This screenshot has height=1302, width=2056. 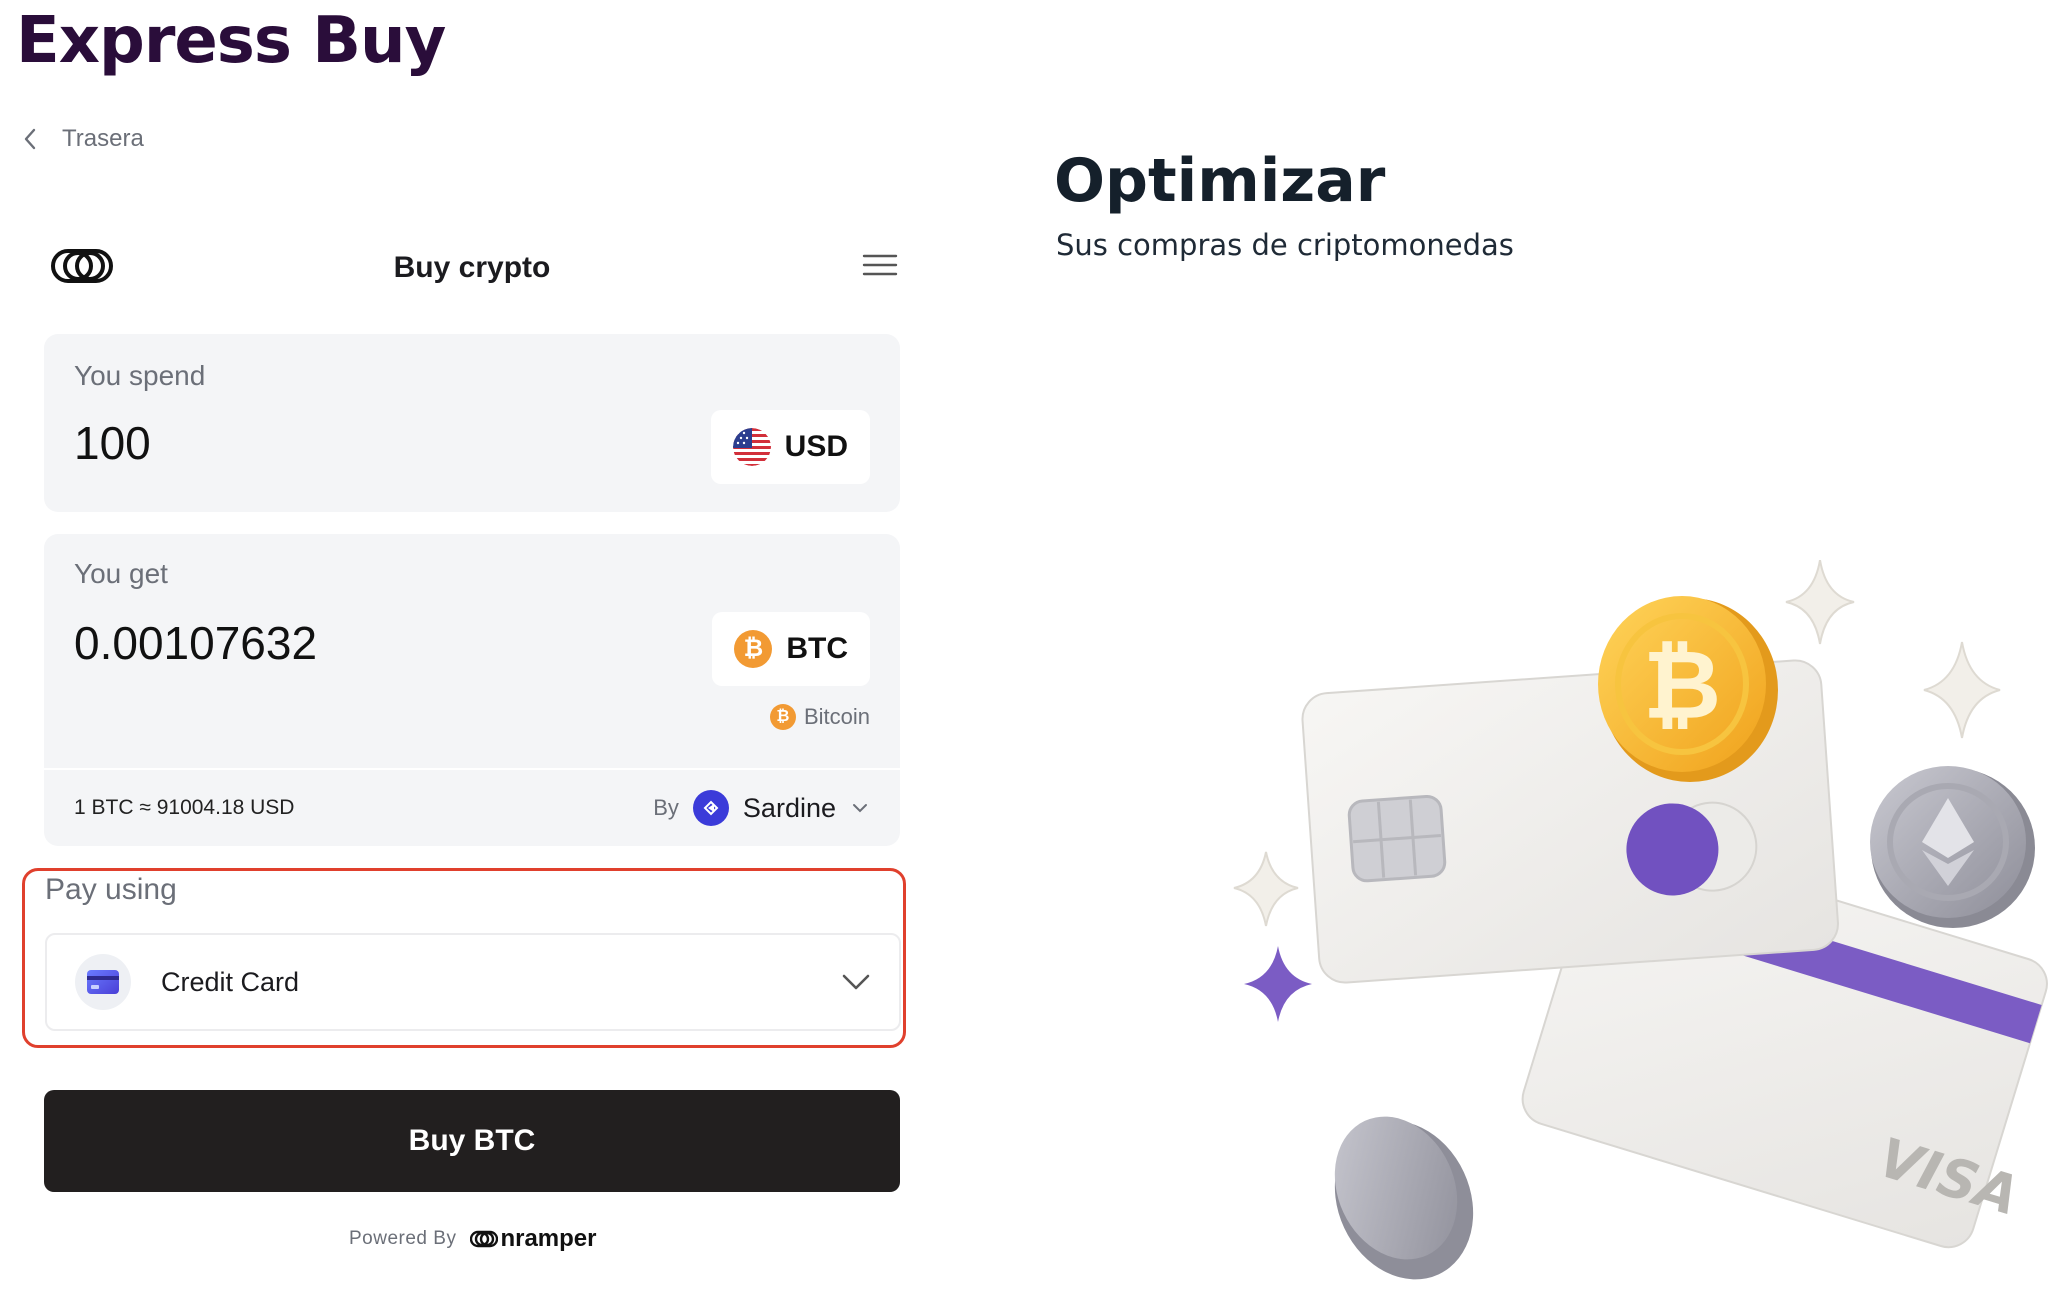 What do you see at coordinates (880, 265) in the screenshot?
I see `hamburger-menu-icon` at bounding box center [880, 265].